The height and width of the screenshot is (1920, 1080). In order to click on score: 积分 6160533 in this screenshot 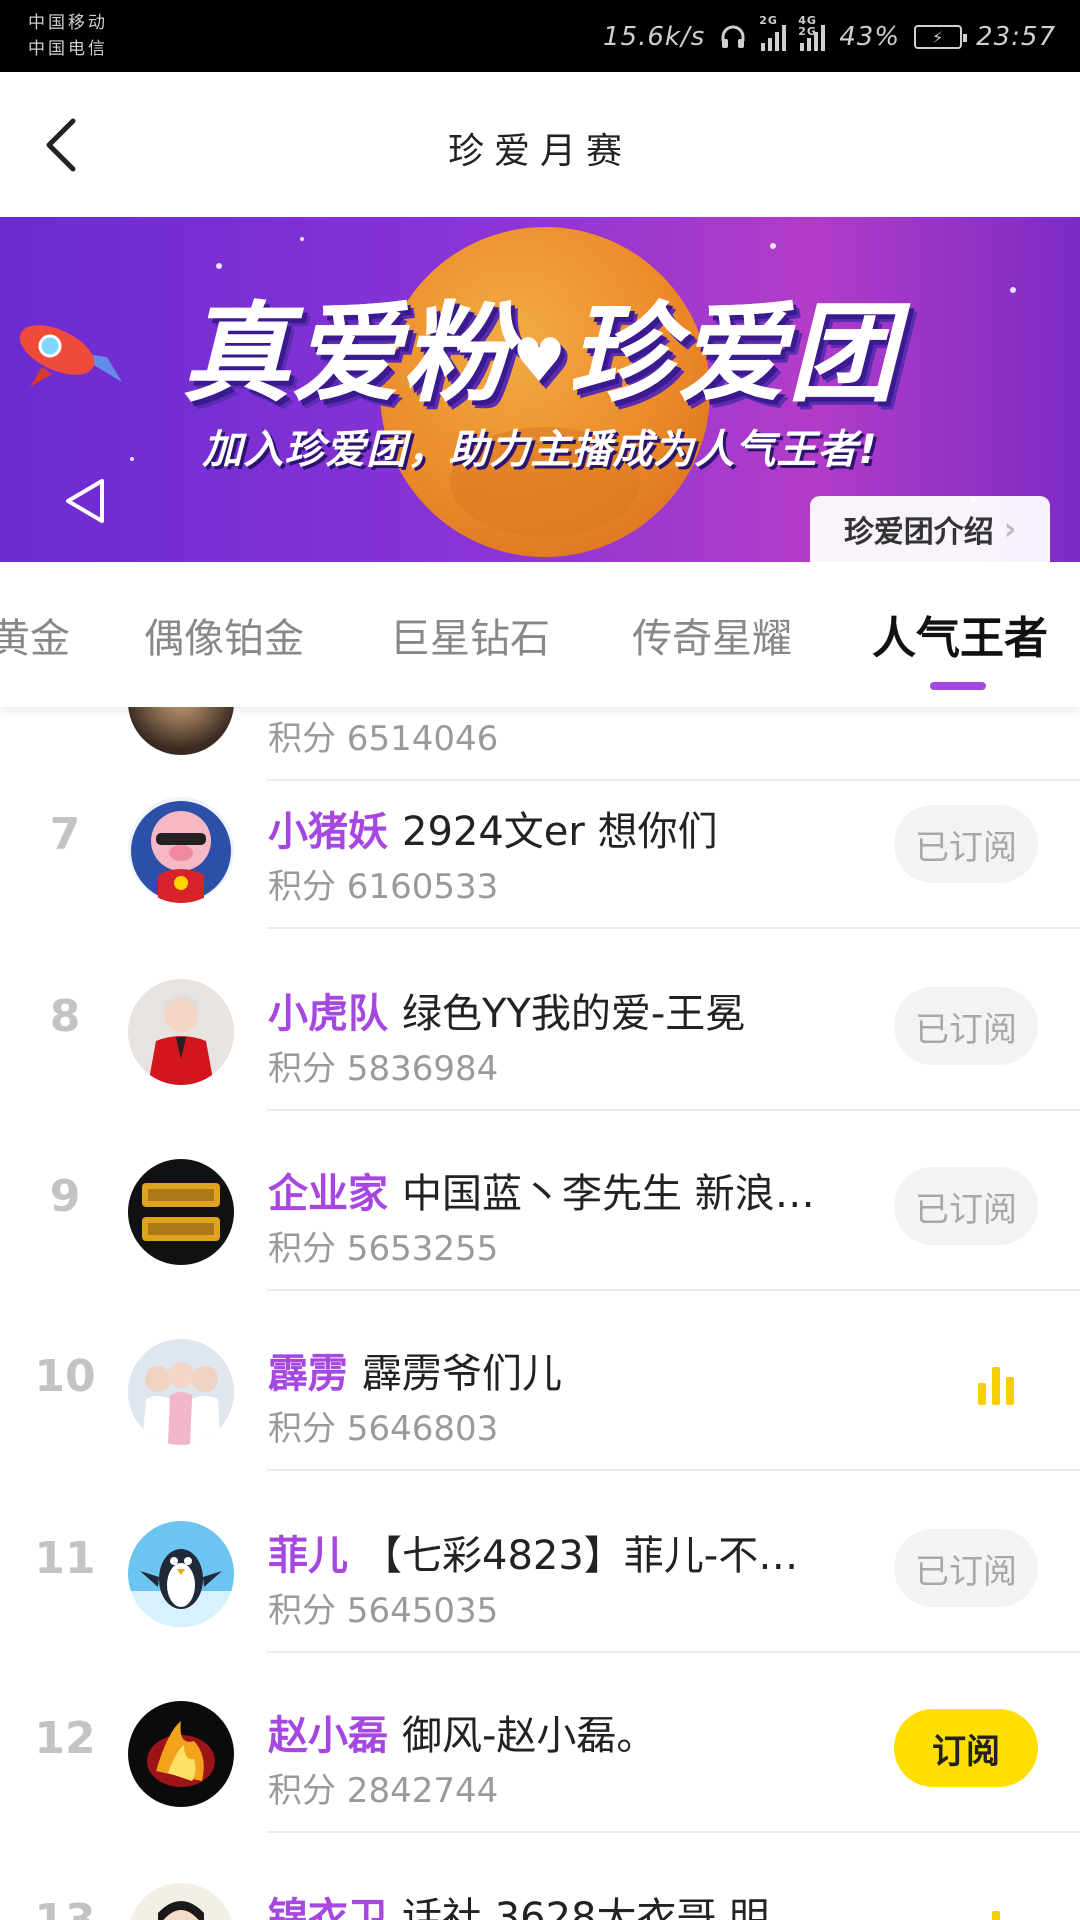, I will do `click(383, 887)`.